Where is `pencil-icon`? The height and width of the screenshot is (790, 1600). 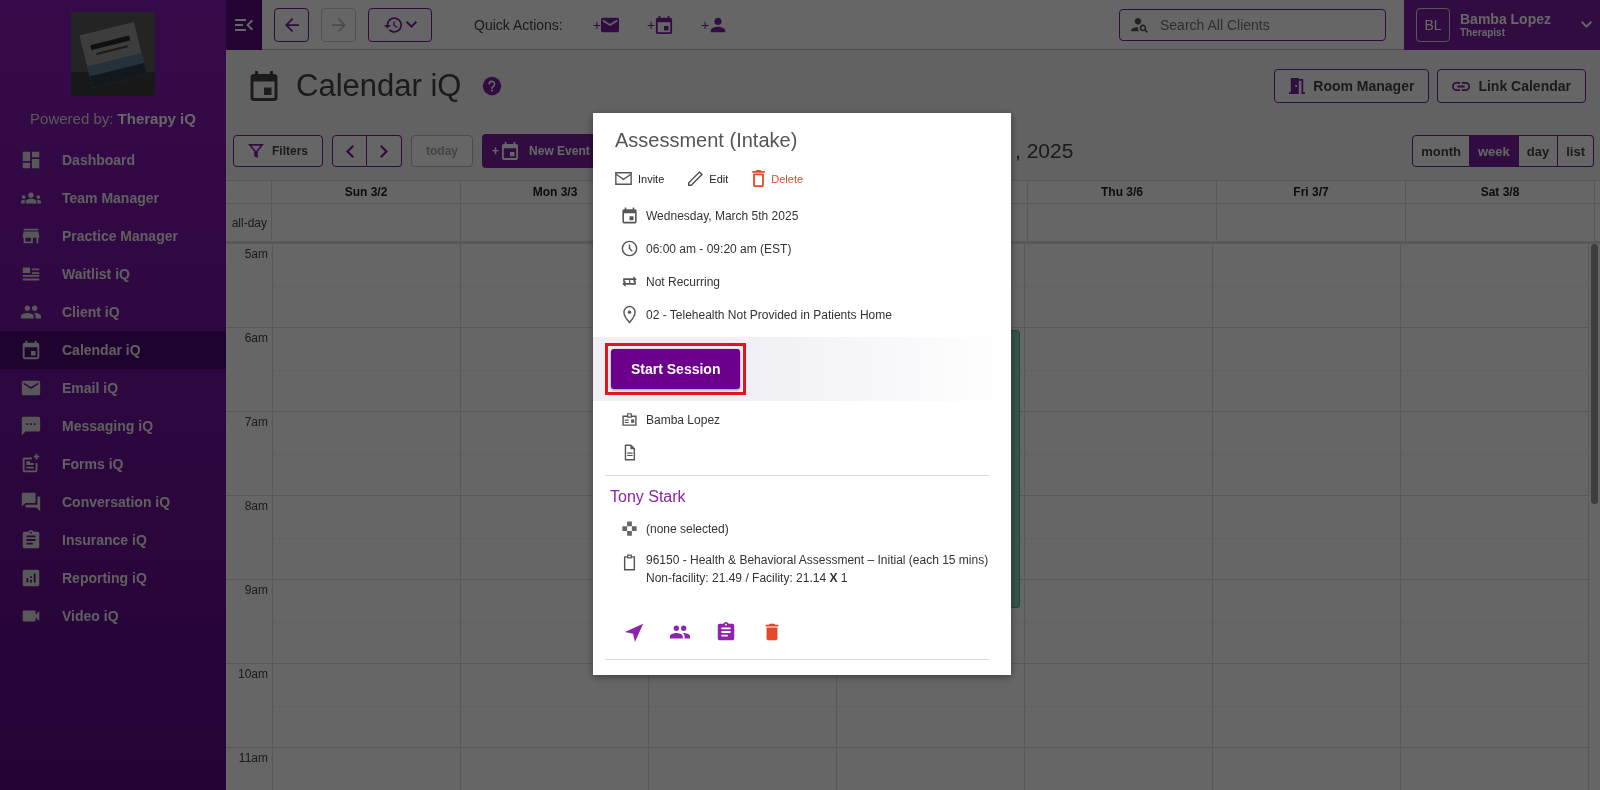 pencil-icon is located at coordinates (696, 178).